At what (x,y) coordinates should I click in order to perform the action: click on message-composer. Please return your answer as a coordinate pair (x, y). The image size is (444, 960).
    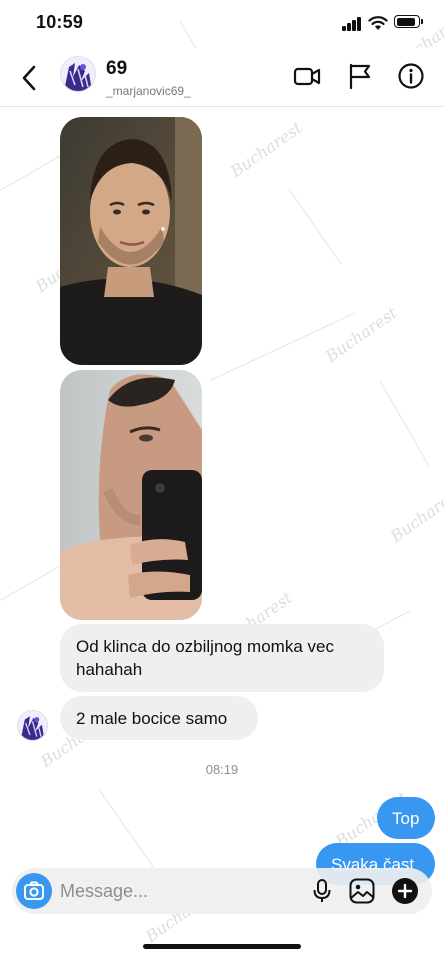
    Looking at the image, I should click on (222, 891).